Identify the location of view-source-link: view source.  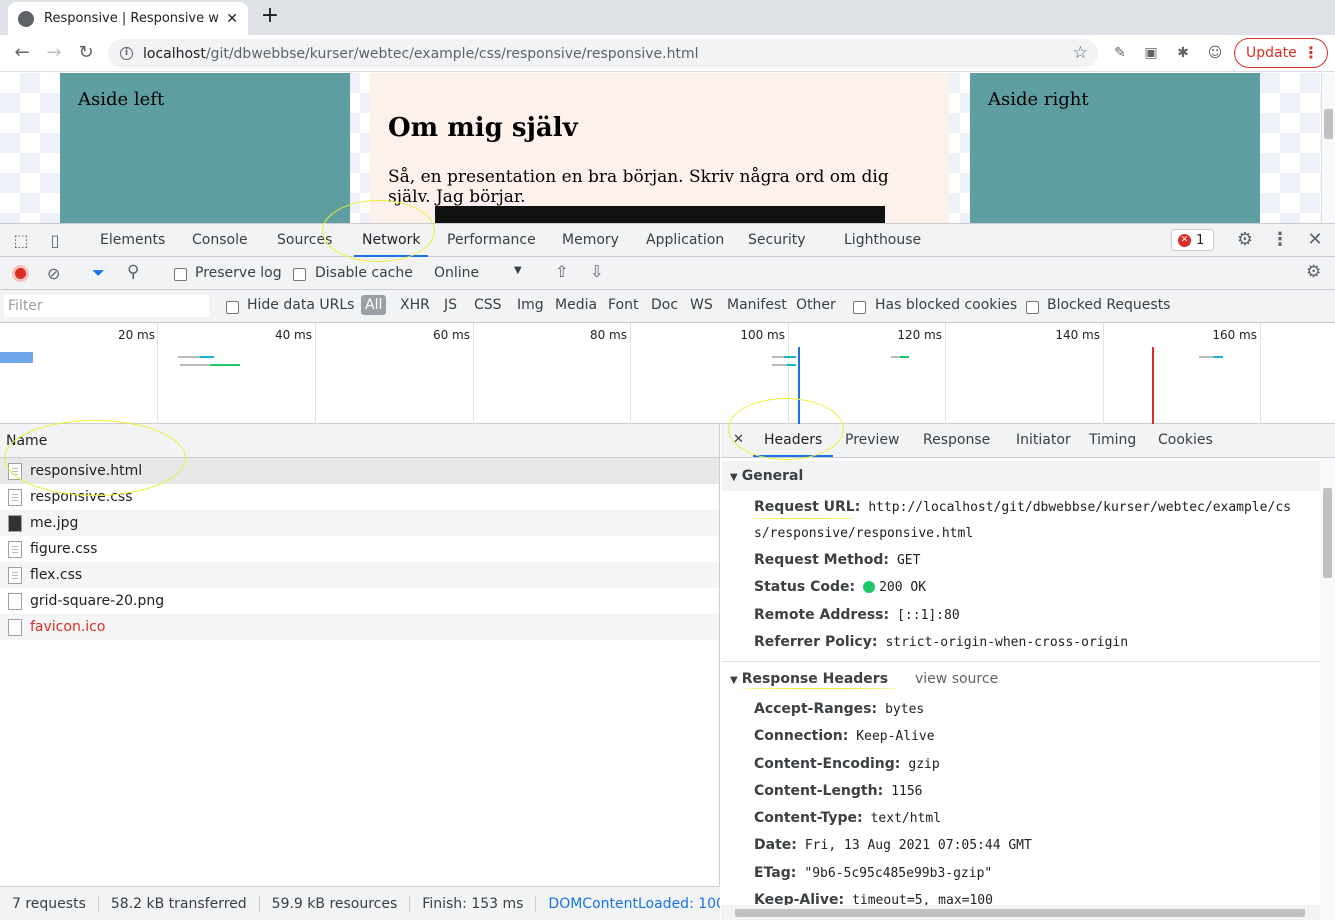
(956, 679).